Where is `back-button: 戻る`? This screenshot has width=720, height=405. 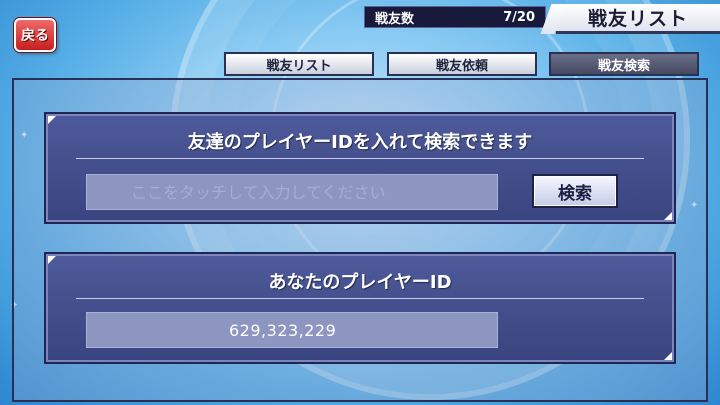
back-button: 戻る is located at coordinates (35, 35).